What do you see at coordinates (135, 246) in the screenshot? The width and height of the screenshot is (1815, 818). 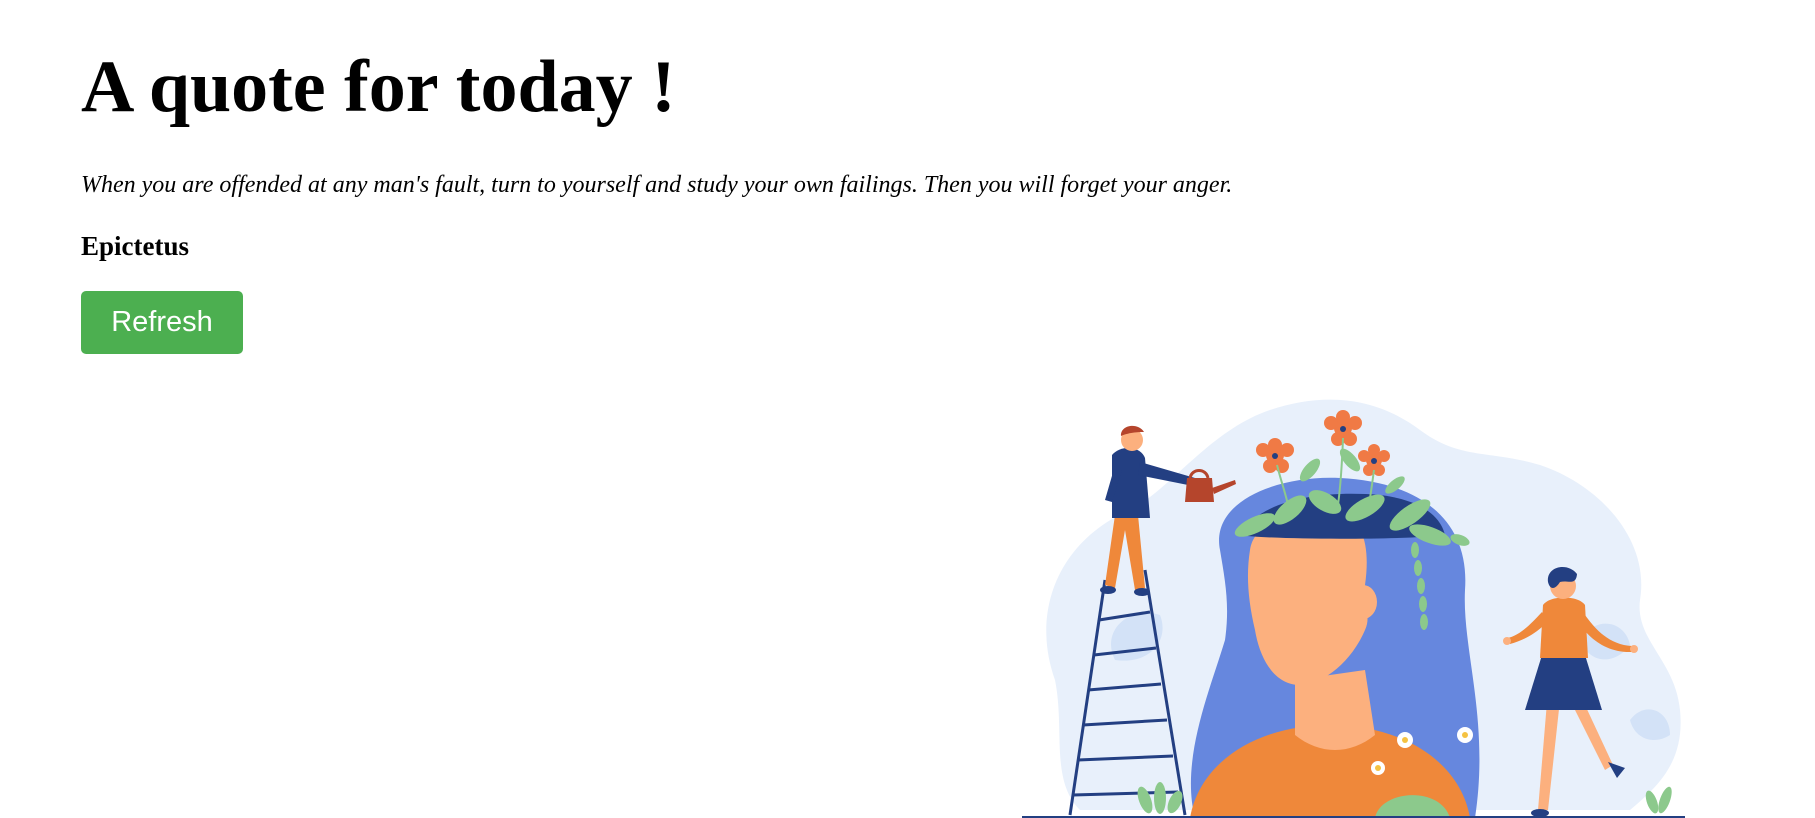 I see `quote-author: Epictetus` at bounding box center [135, 246].